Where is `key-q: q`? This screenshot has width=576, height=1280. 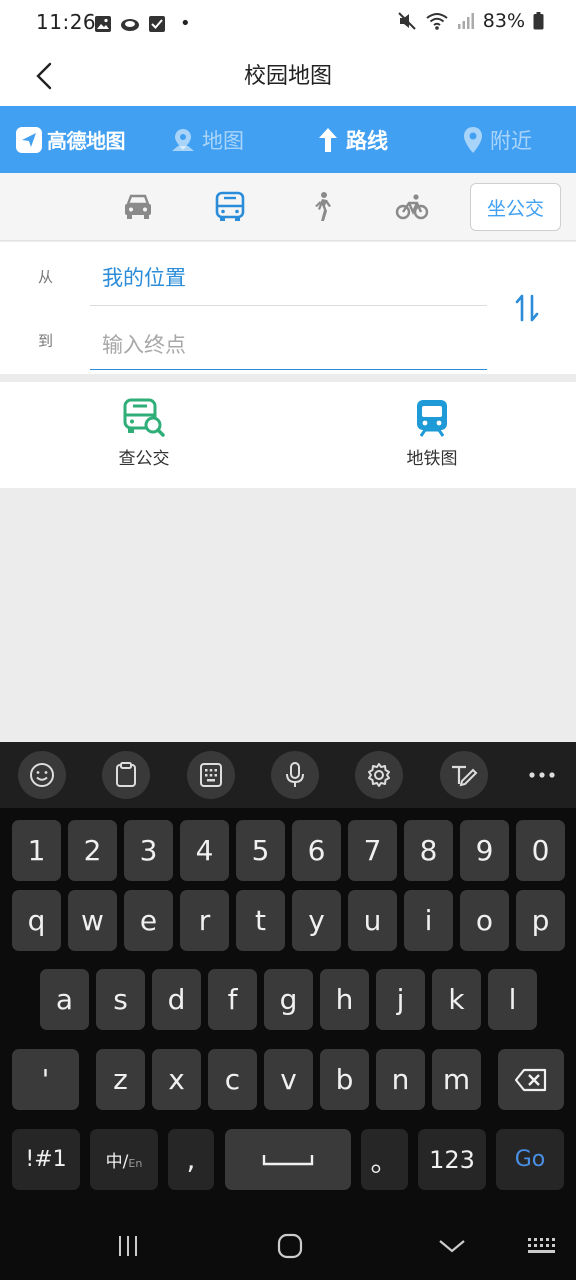
key-q: q is located at coordinates (36, 920).